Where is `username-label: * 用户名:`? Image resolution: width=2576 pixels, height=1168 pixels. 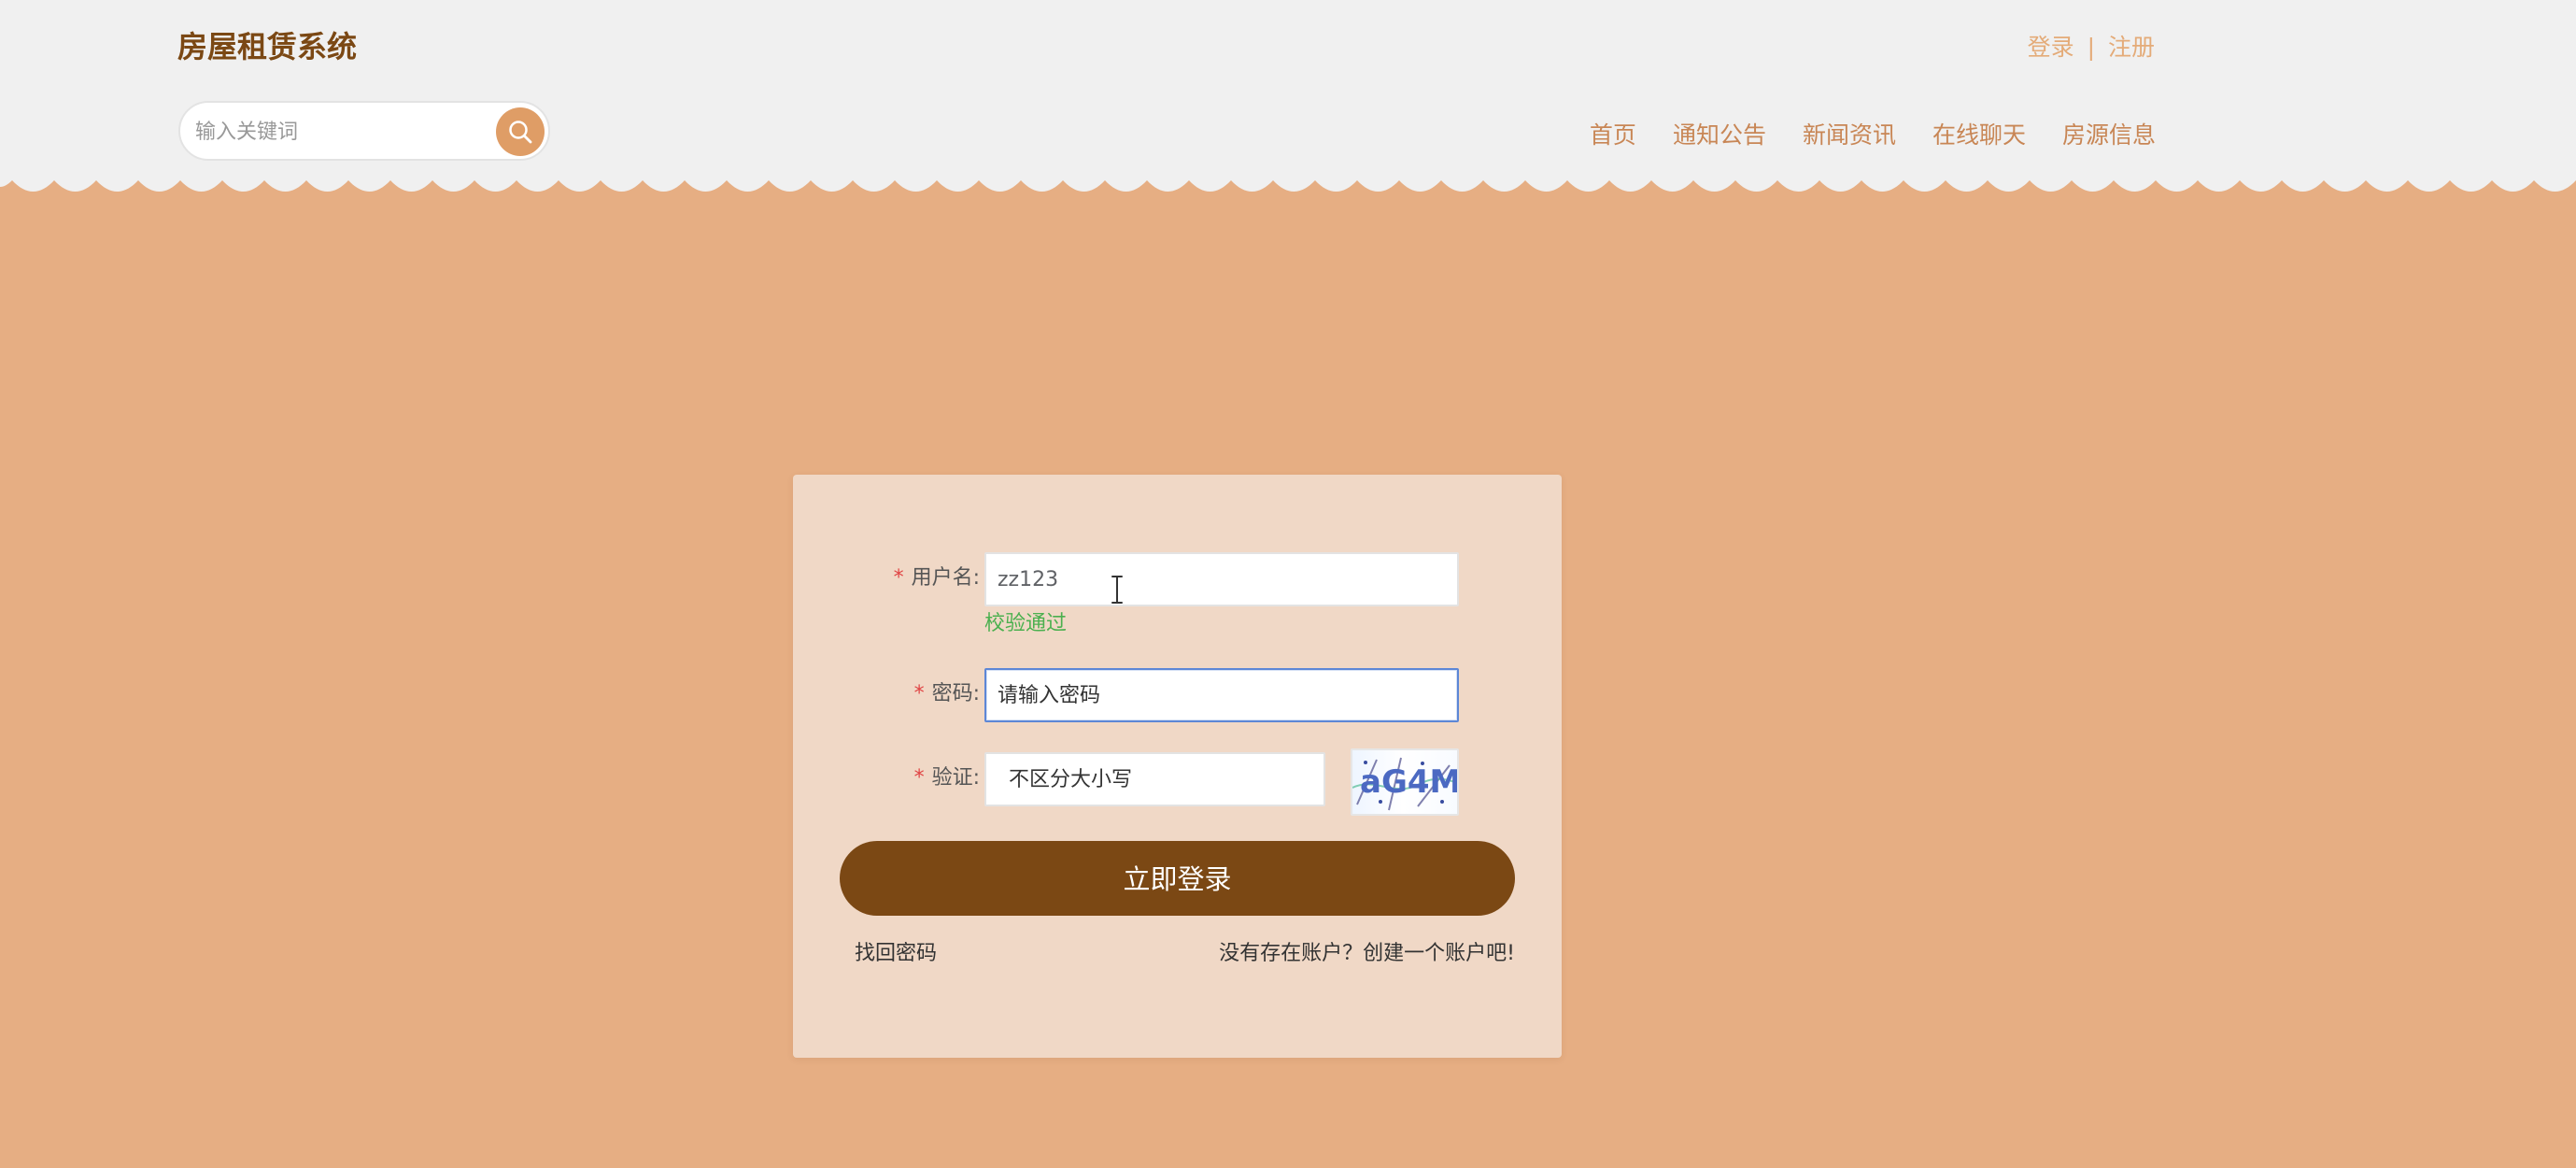
username-label: * 用户名: is located at coordinates (937, 578).